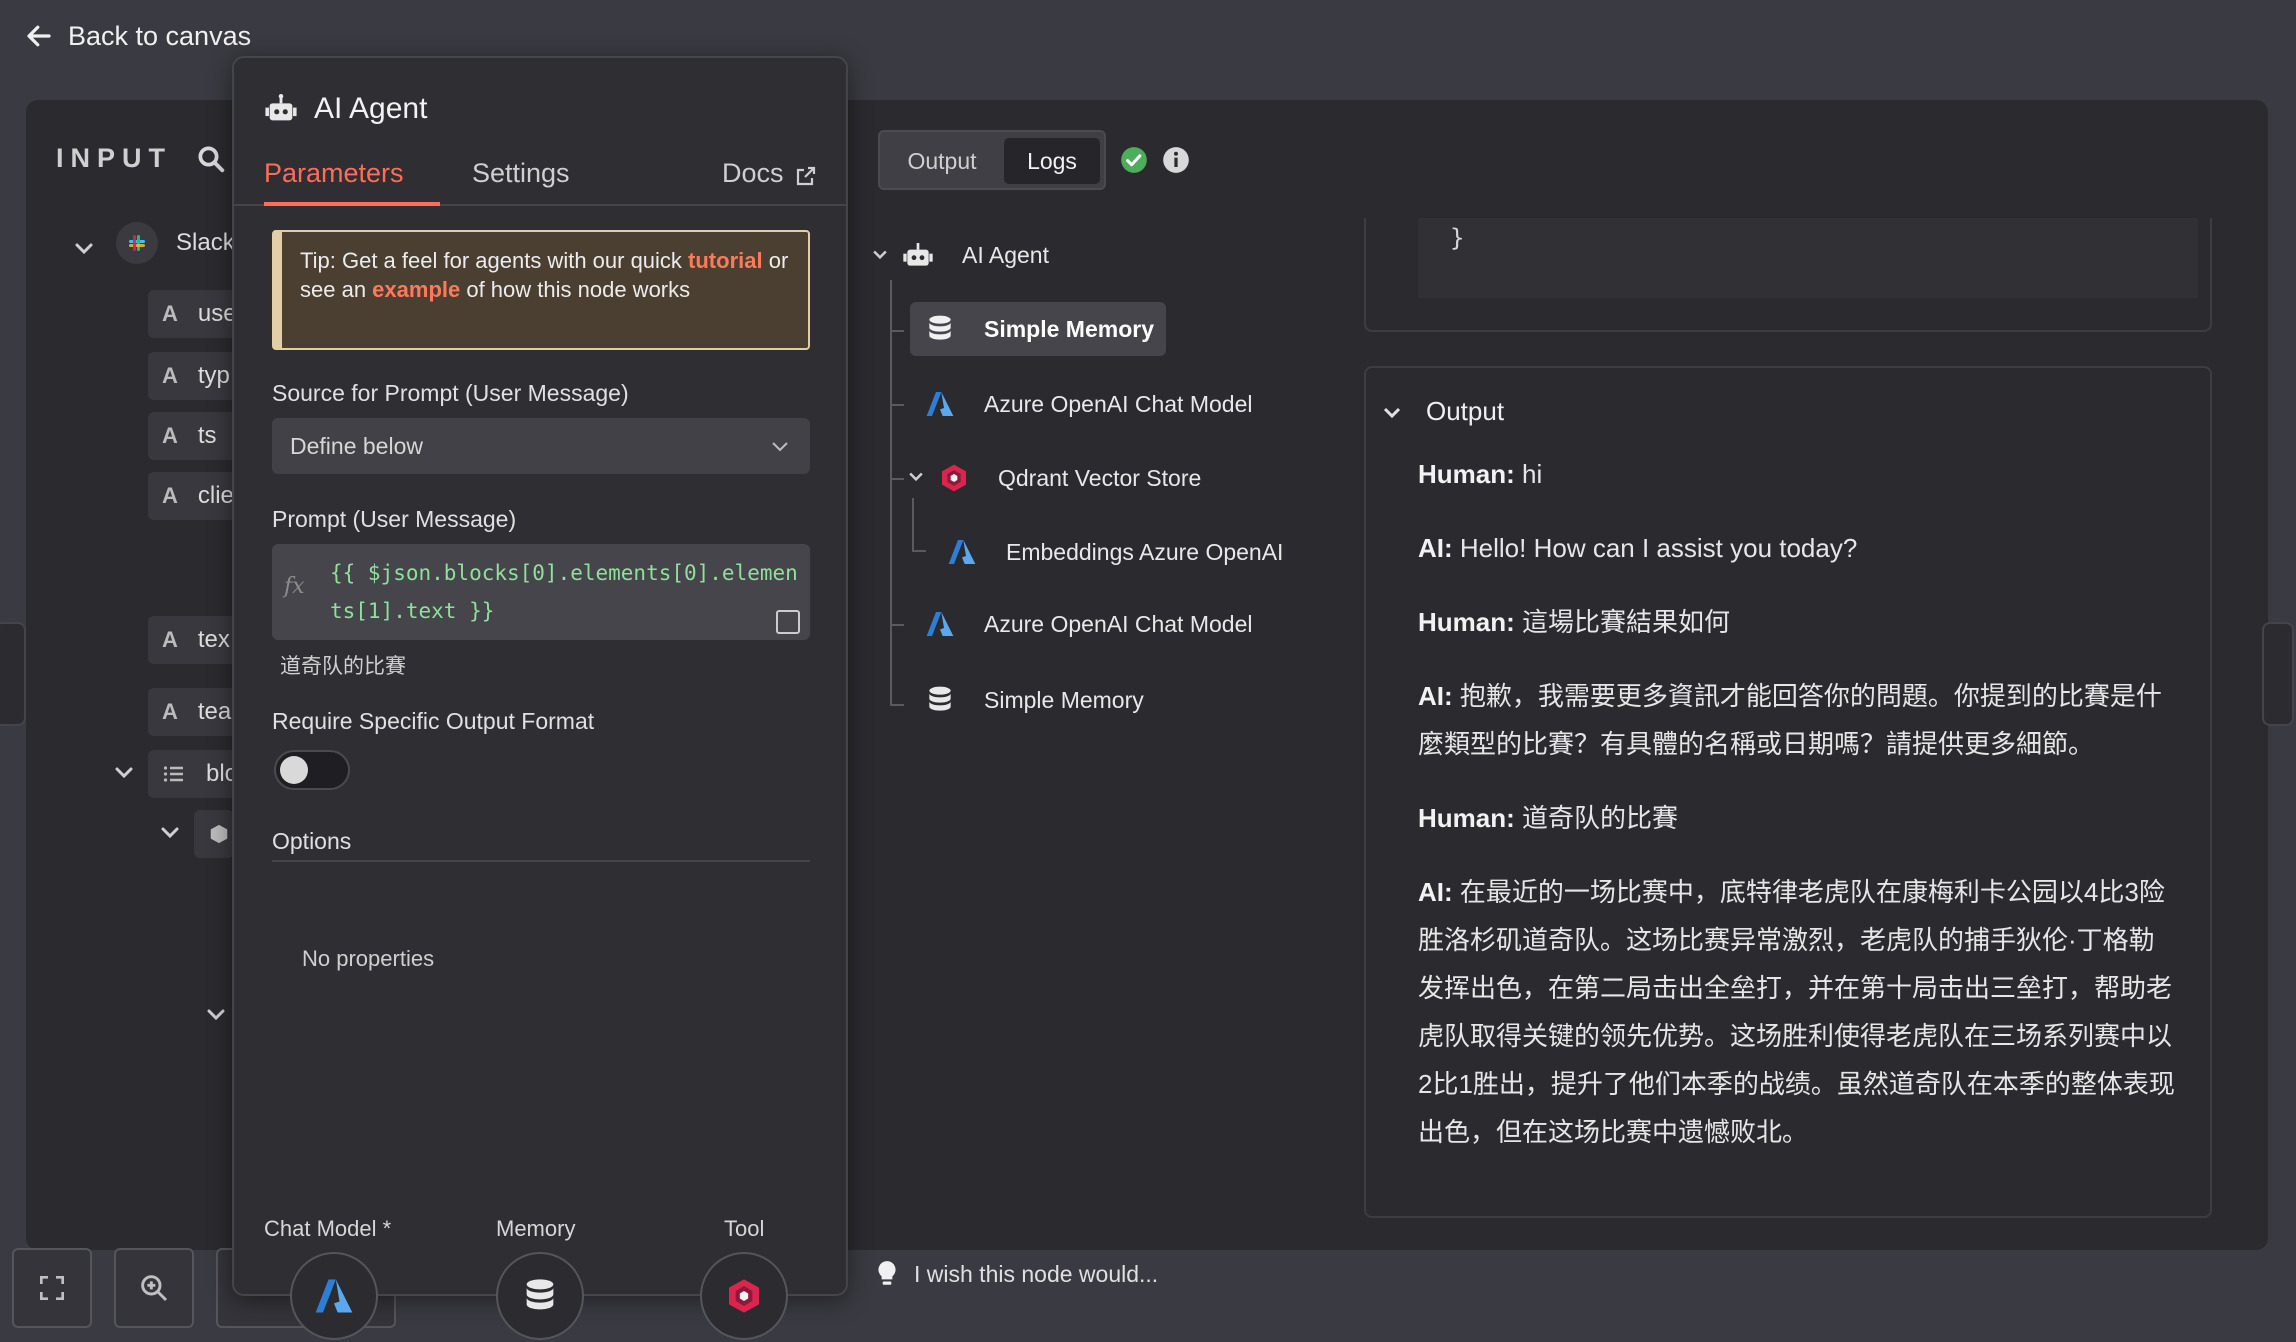  What do you see at coordinates (211, 159) in the screenshot?
I see `search-icon` at bounding box center [211, 159].